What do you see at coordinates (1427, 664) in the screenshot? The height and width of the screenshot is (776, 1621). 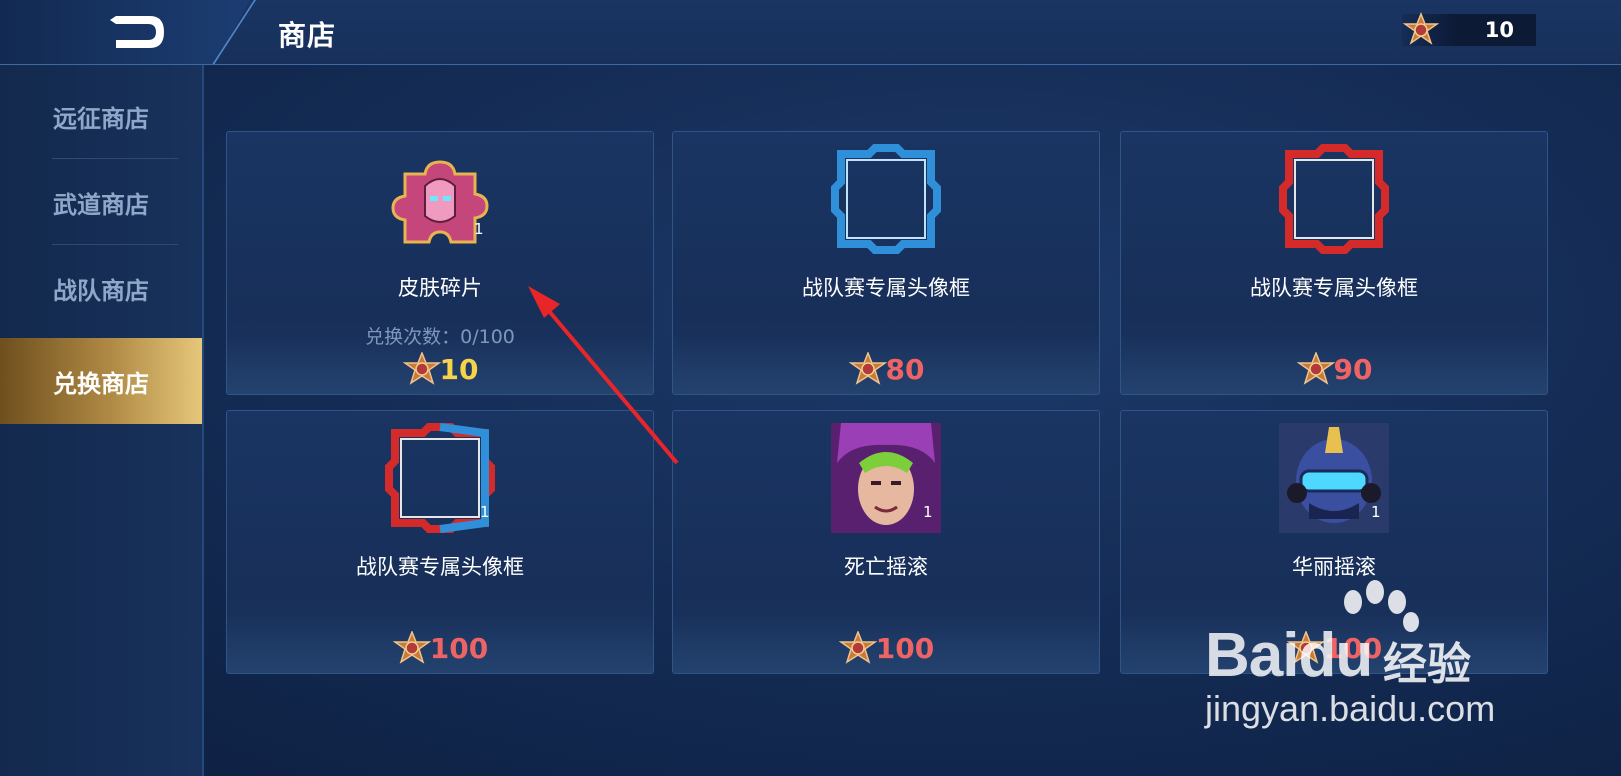 I see `watermark-cn: 经验` at bounding box center [1427, 664].